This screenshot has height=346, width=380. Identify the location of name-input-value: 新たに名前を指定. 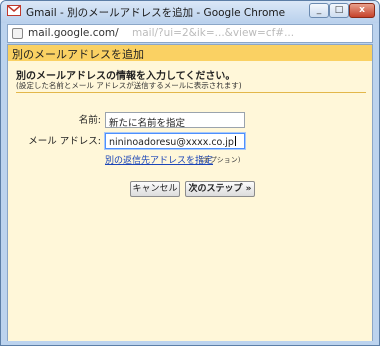
(147, 123).